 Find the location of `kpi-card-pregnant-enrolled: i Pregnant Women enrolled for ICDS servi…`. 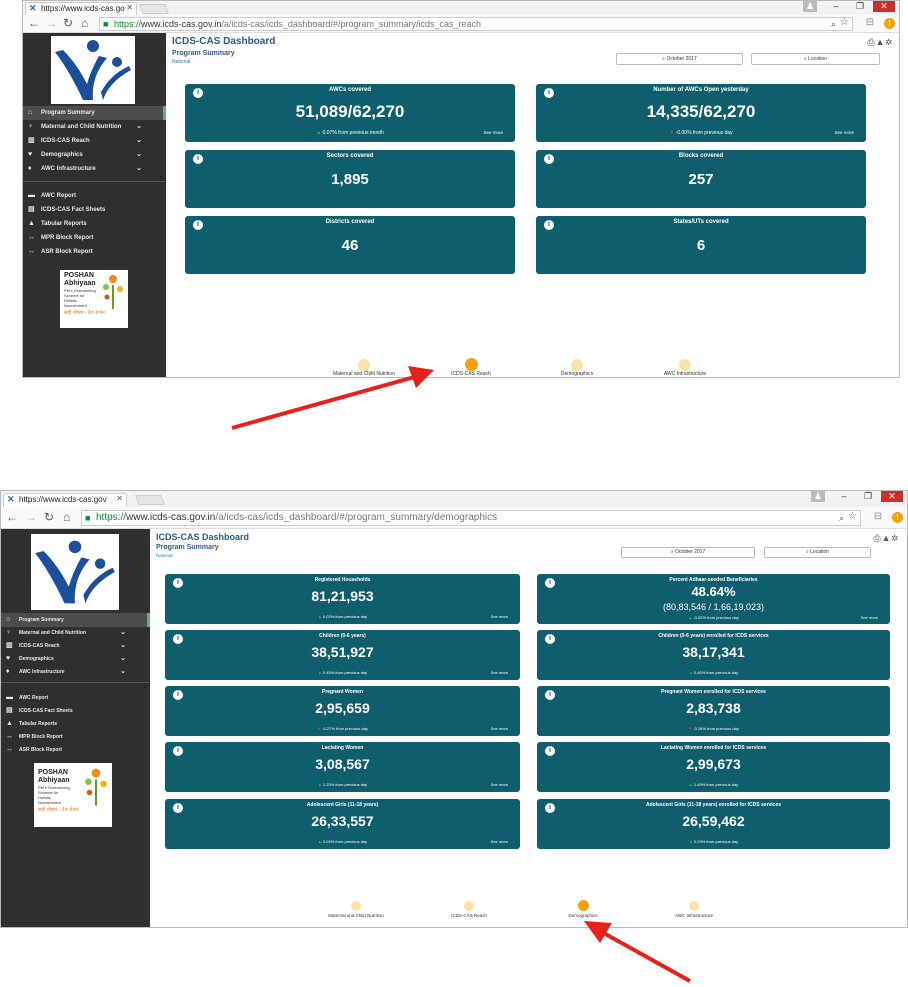

kpi-card-pregnant-enrolled: i Pregnant Women enrolled for ICDS servi… is located at coordinates (713, 711).